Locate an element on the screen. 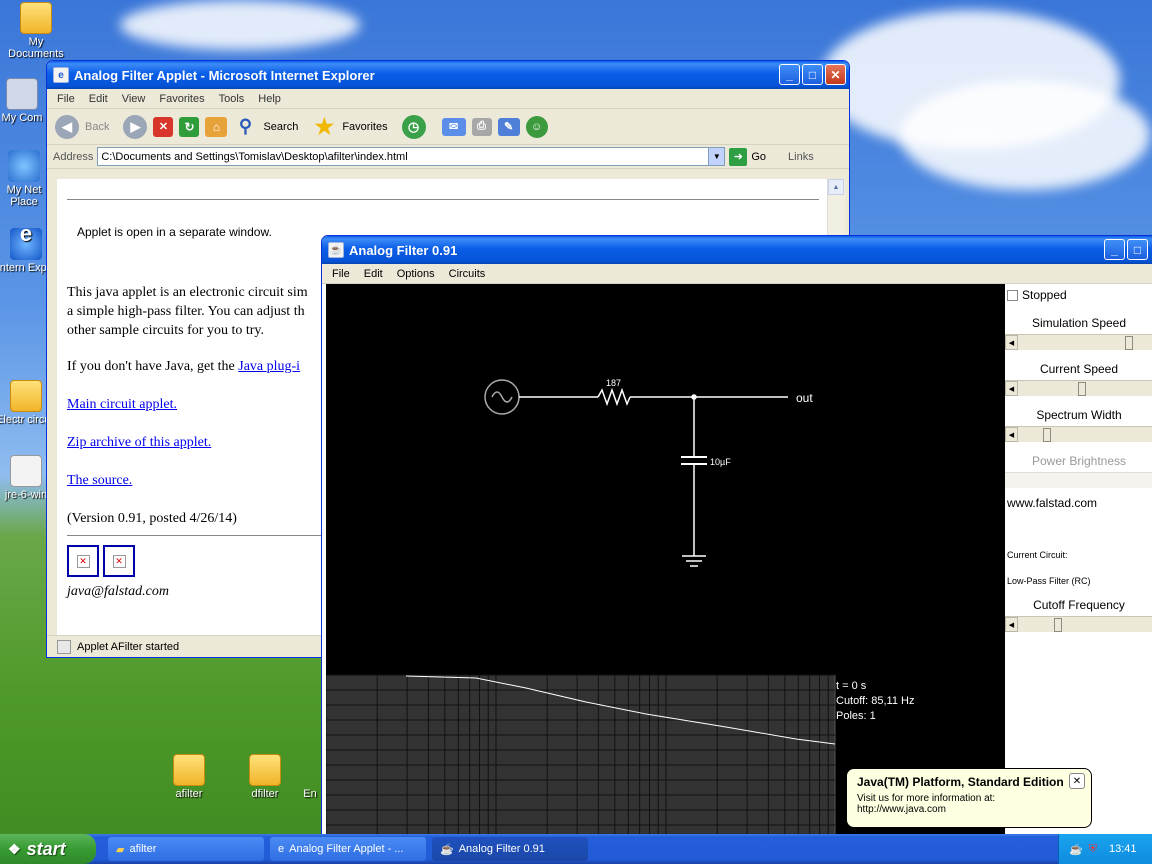 Image resolution: width=1152 pixels, height=864 pixels. version-text: (Version 0.91, posted 4/26/14) is located at coordinates (152, 518).